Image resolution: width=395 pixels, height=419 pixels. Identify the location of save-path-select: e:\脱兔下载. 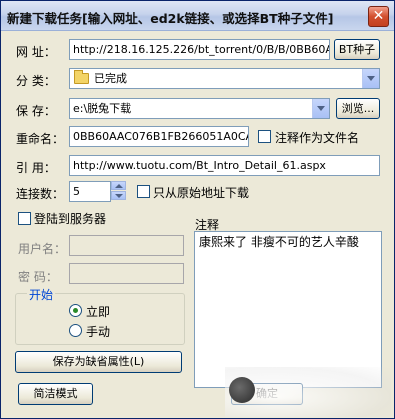
(199, 108).